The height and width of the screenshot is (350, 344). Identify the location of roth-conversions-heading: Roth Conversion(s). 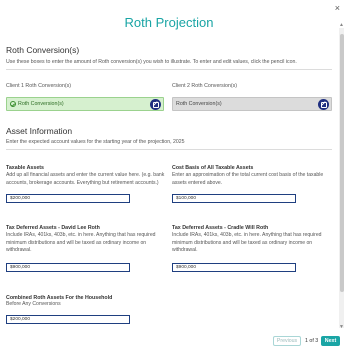
(43, 50).